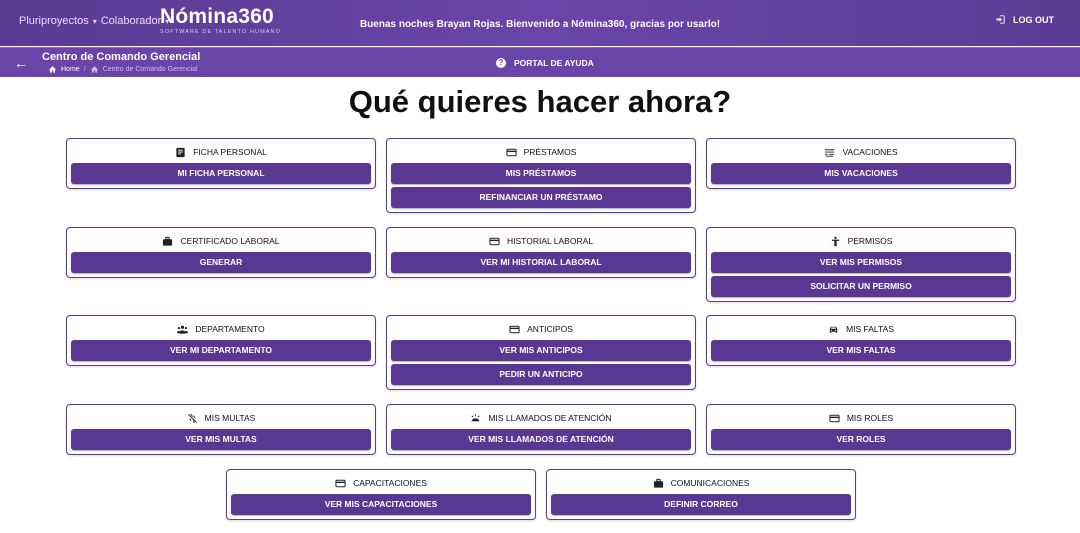 Image resolution: width=1080 pixels, height=533 pixels. I want to click on card-title: MIS MULTAS, so click(230, 418).